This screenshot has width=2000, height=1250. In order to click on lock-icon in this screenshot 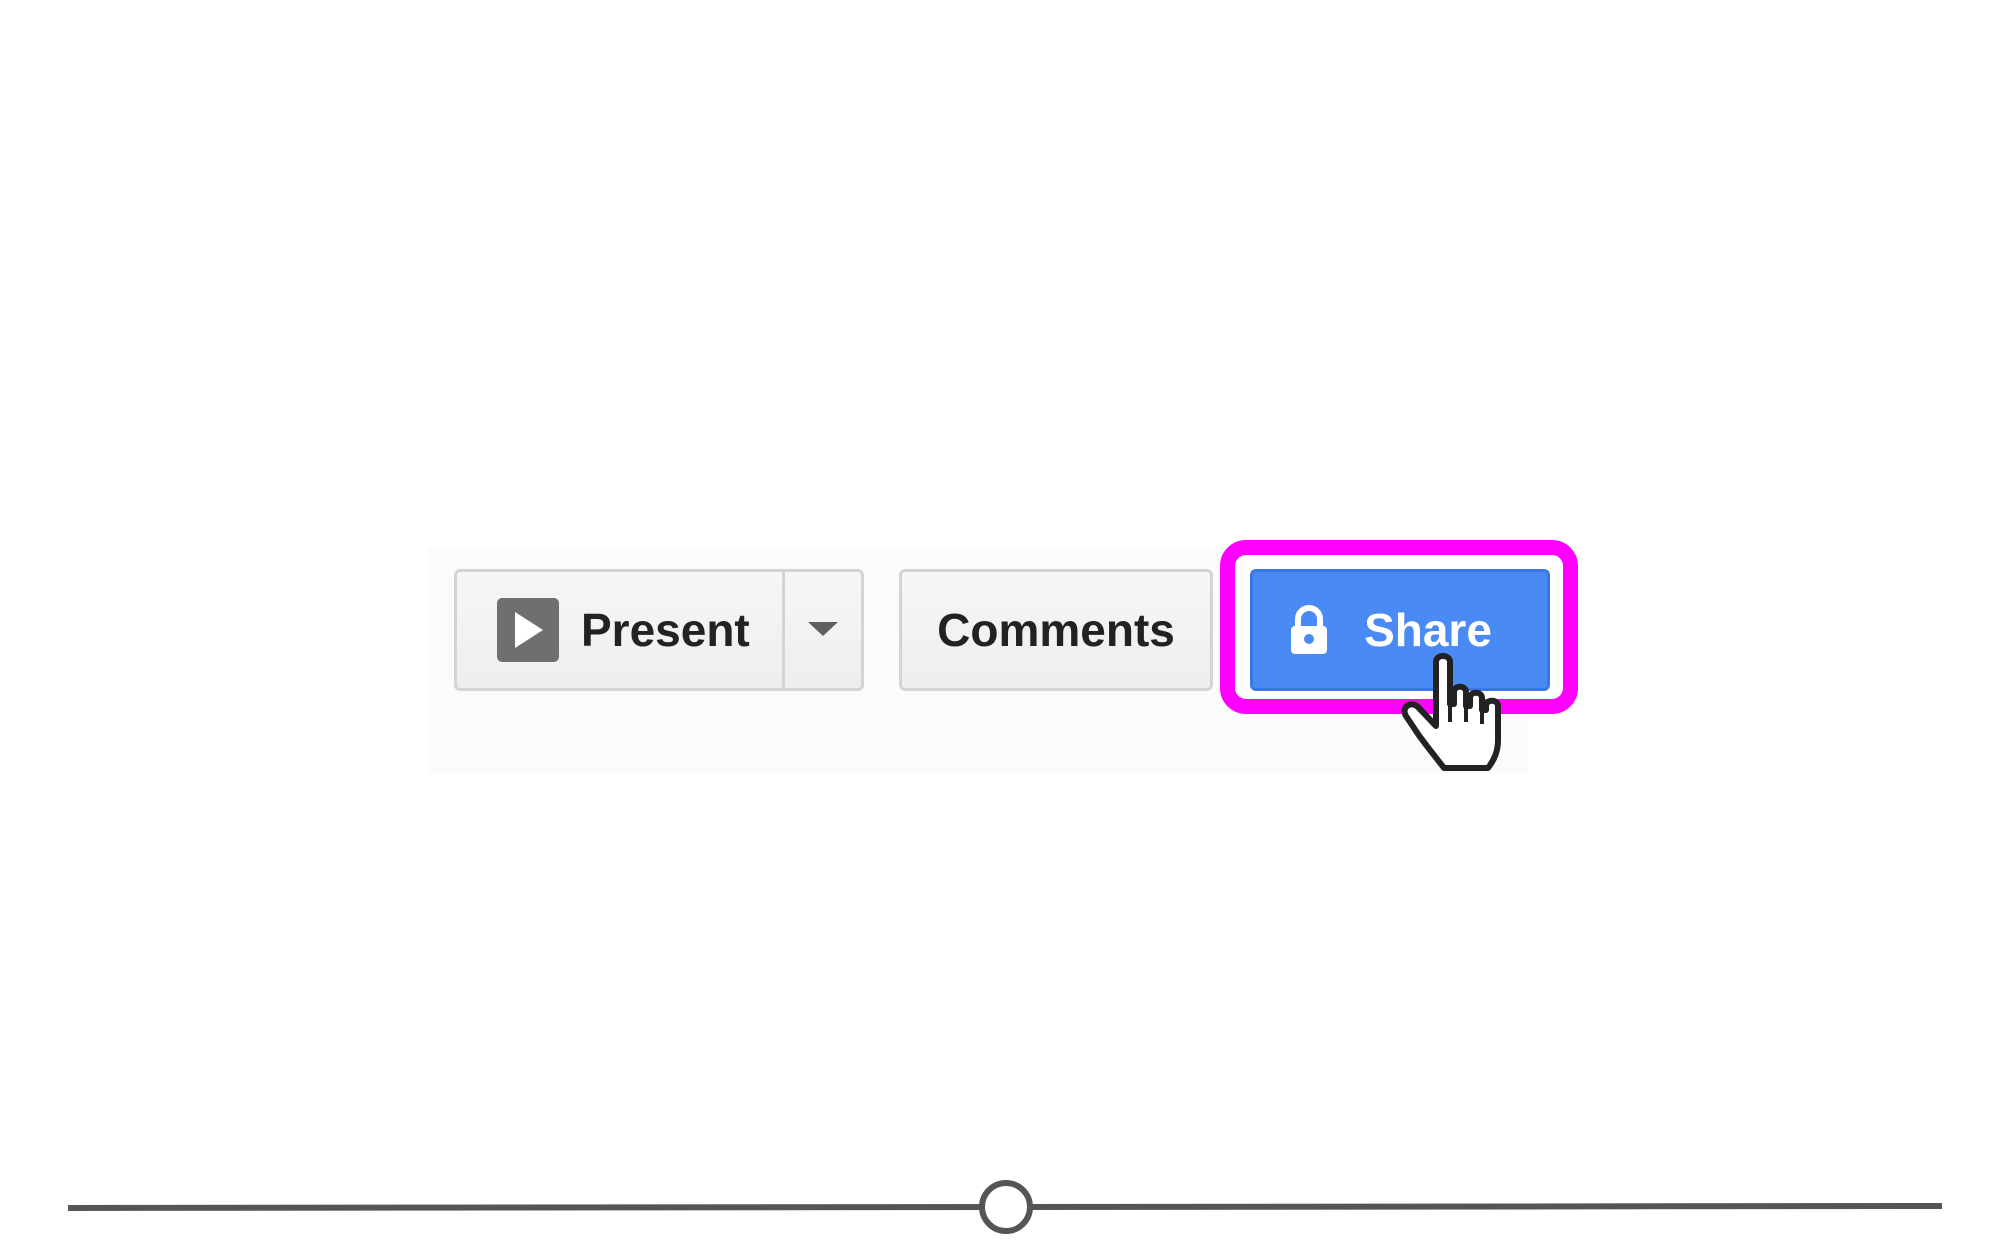, I will do `click(1309, 630)`.